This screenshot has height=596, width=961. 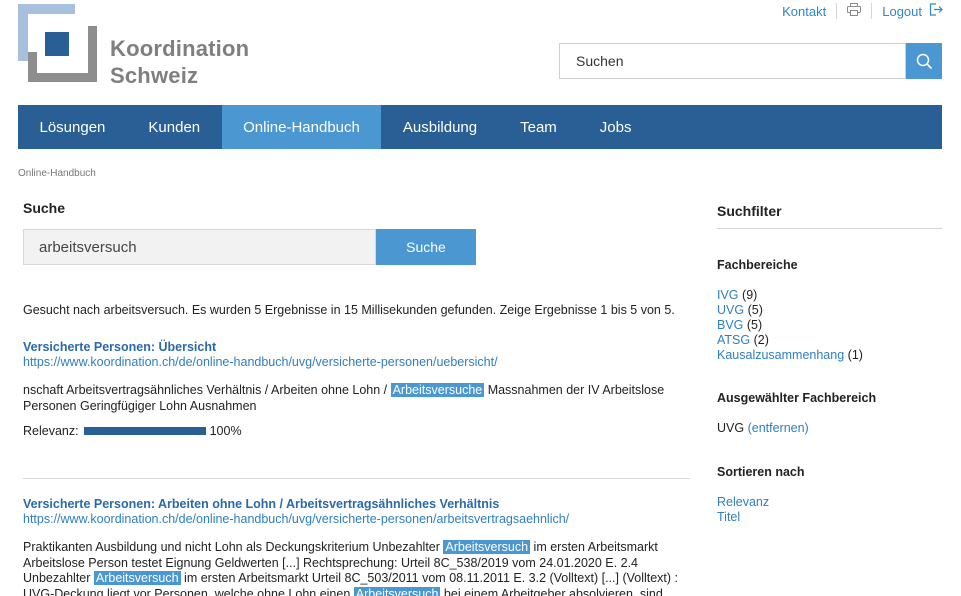 I want to click on filter-item-atsg: ATSG (2), so click(x=829, y=340).